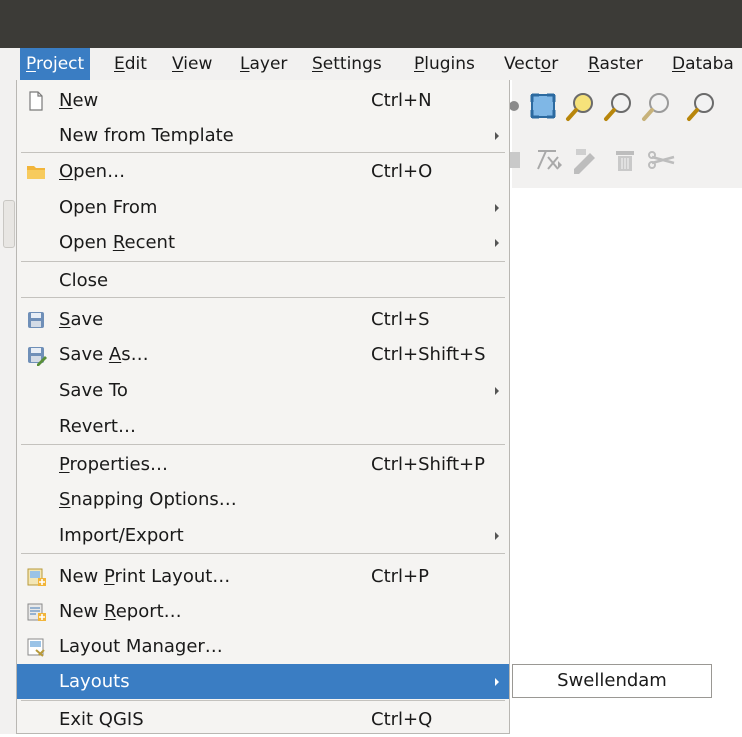 The width and height of the screenshot is (742, 737). Describe the element at coordinates (531, 64) in the screenshot. I see `menu-vector: Vector` at that location.